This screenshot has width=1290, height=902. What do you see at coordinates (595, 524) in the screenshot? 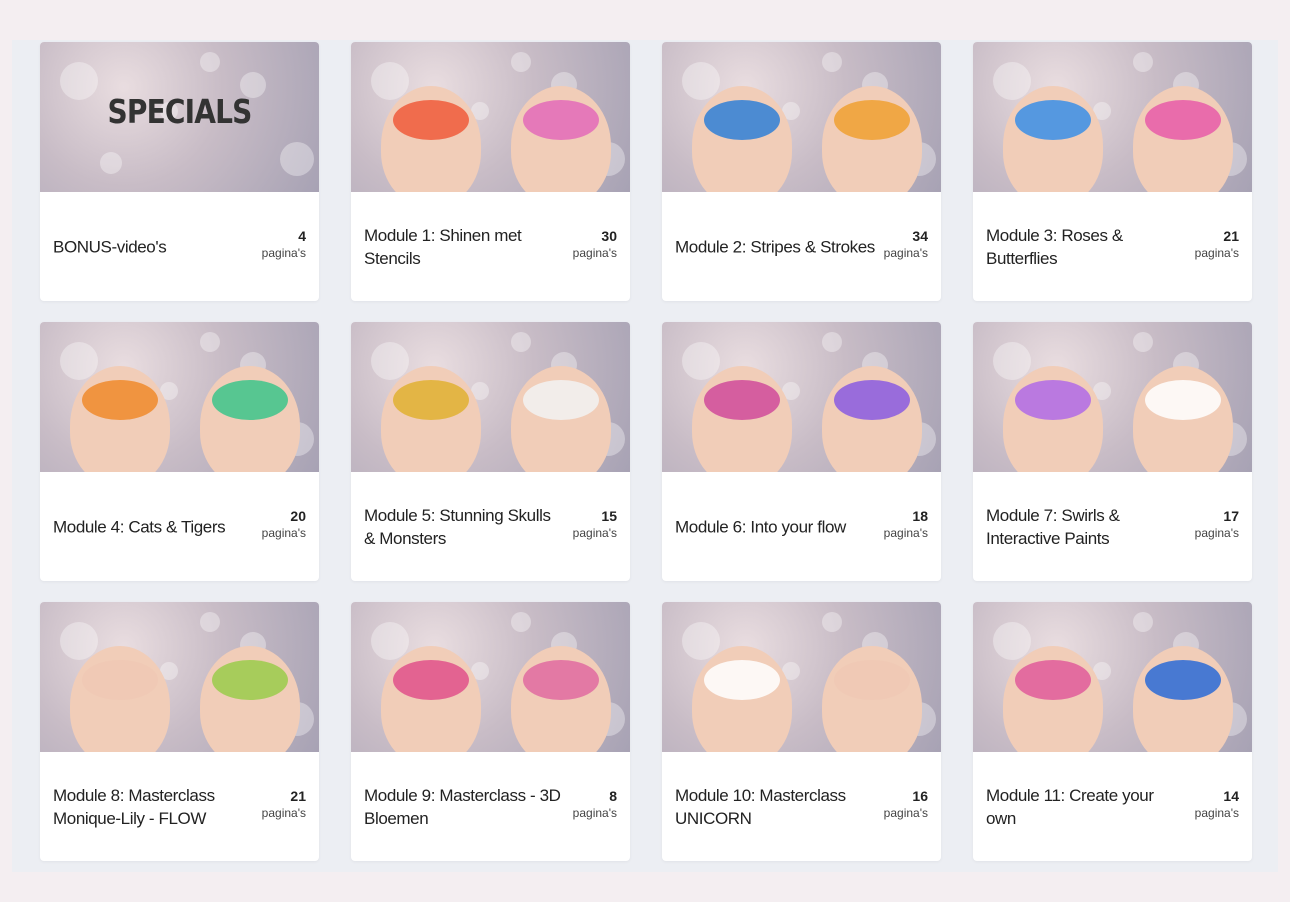
I see `page-count: 15 pagina's` at bounding box center [595, 524].